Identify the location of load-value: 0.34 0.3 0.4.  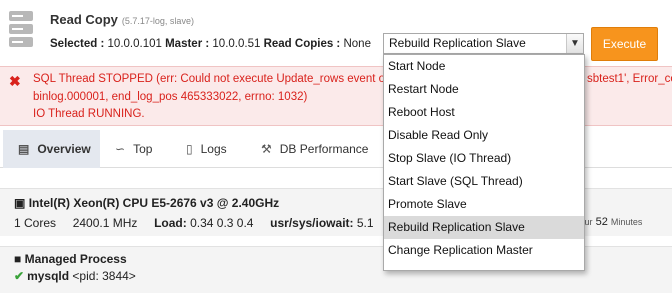
(222, 223).